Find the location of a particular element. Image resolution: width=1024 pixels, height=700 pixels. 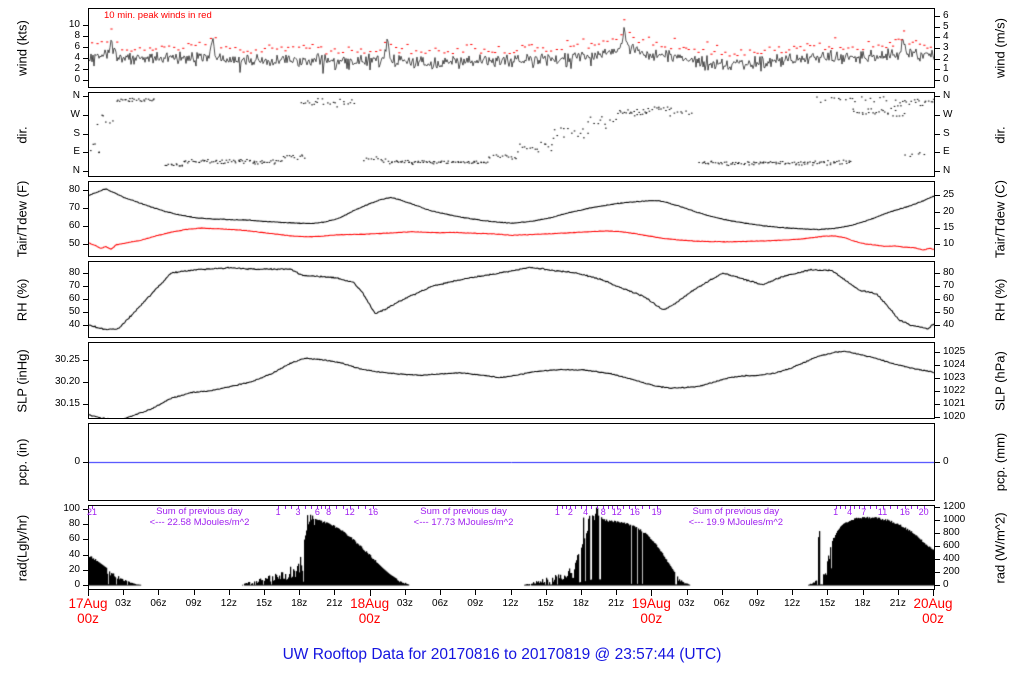

axis-title-left-rh-text: RH (%) is located at coordinates (22, 299).